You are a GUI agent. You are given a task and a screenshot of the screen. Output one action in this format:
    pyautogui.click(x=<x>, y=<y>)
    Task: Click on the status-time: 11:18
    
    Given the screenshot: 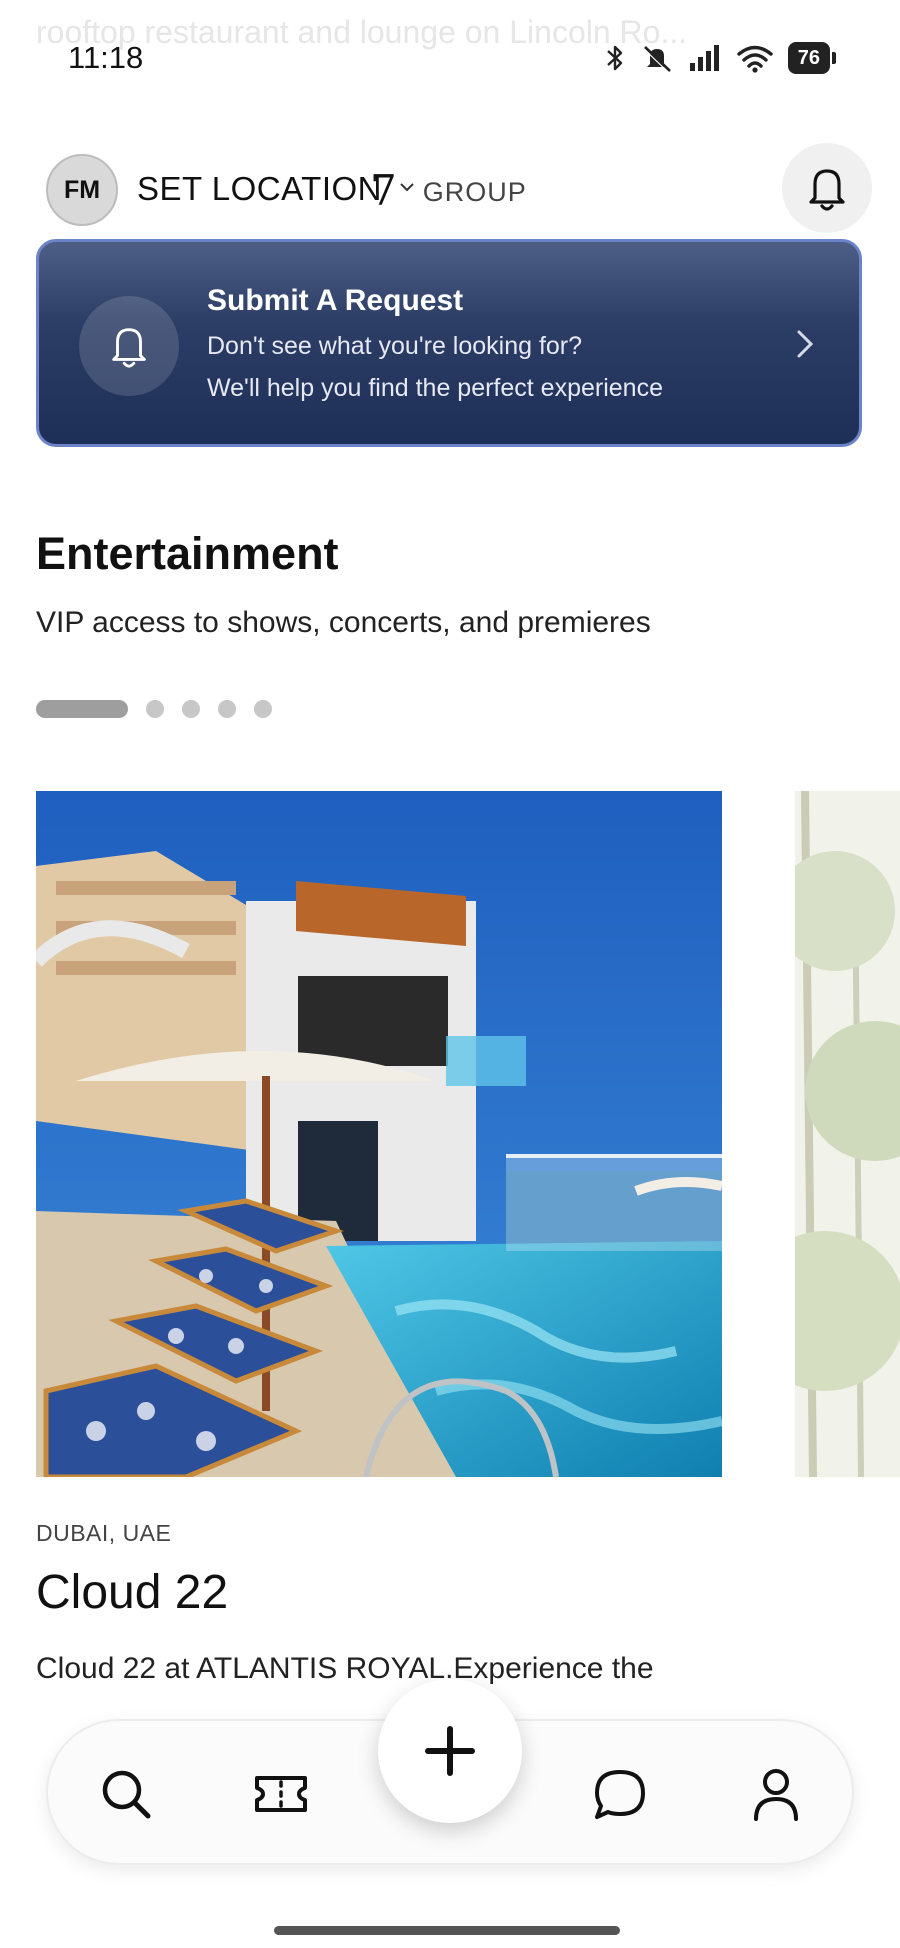 What is the action you would take?
    pyautogui.click(x=106, y=57)
    